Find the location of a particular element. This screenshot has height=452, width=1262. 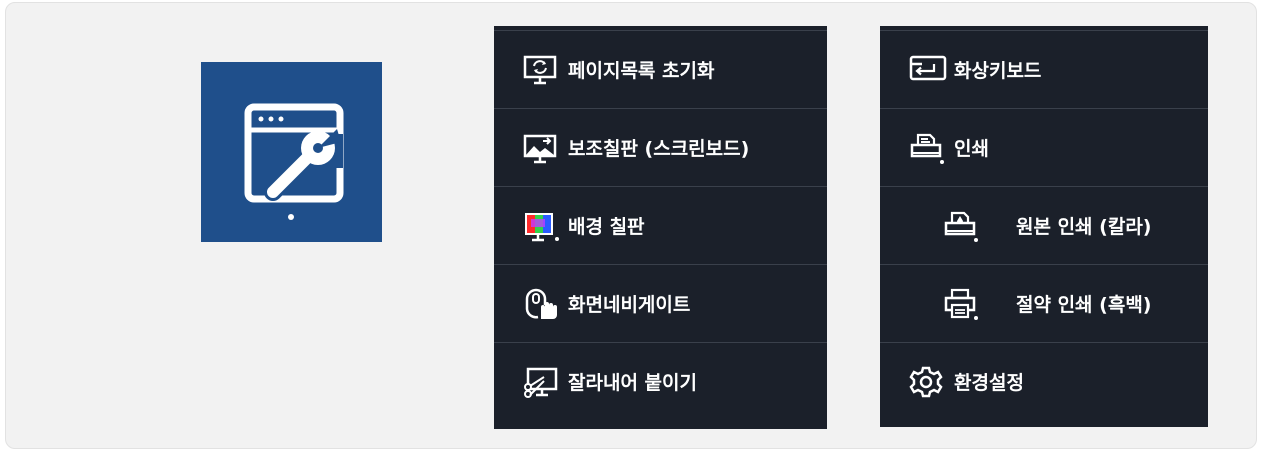

gear-icon is located at coordinates (928, 382).